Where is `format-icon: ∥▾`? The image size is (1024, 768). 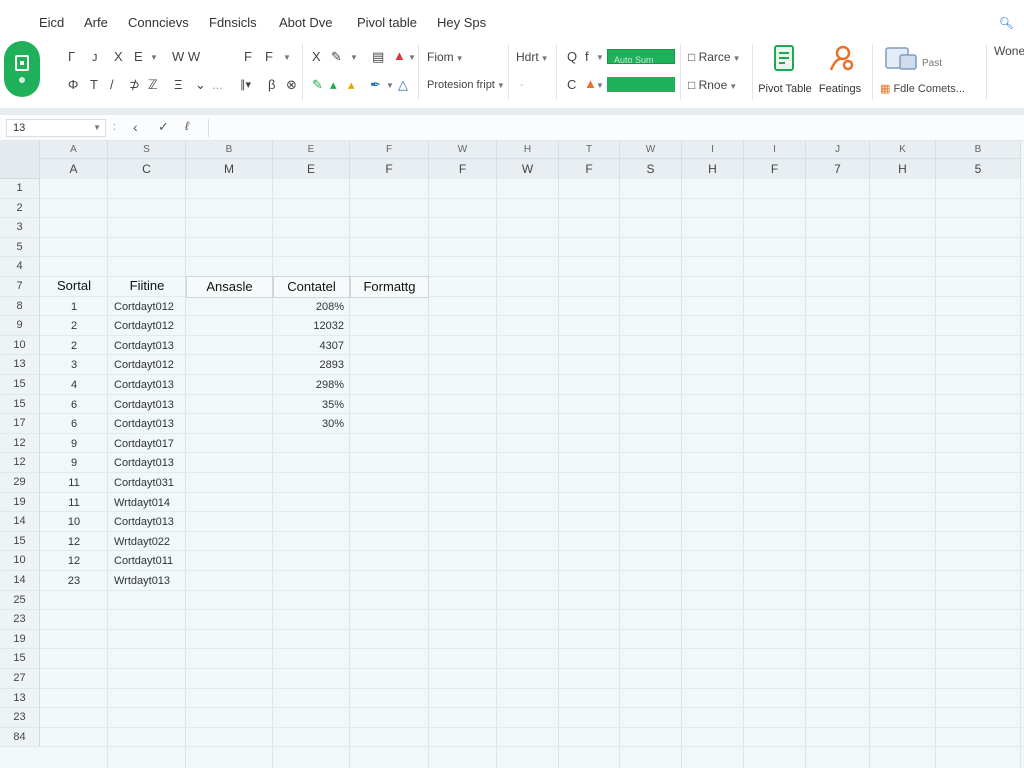 format-icon: ∥▾ is located at coordinates (245, 85).